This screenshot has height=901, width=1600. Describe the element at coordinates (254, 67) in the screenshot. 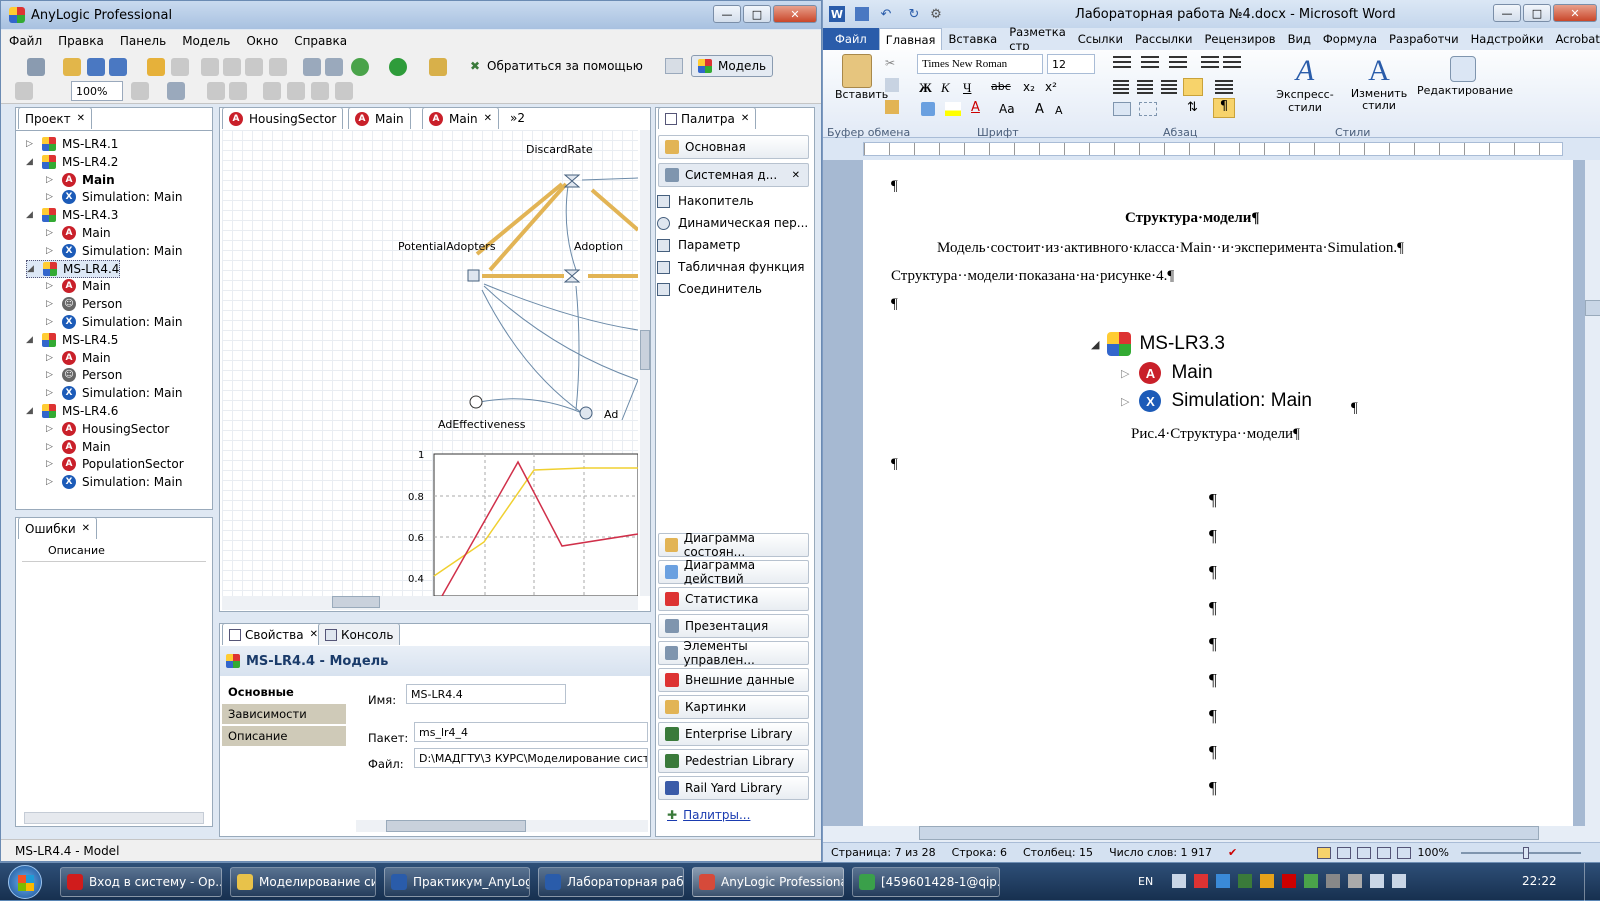

I see `paste-icon` at that location.